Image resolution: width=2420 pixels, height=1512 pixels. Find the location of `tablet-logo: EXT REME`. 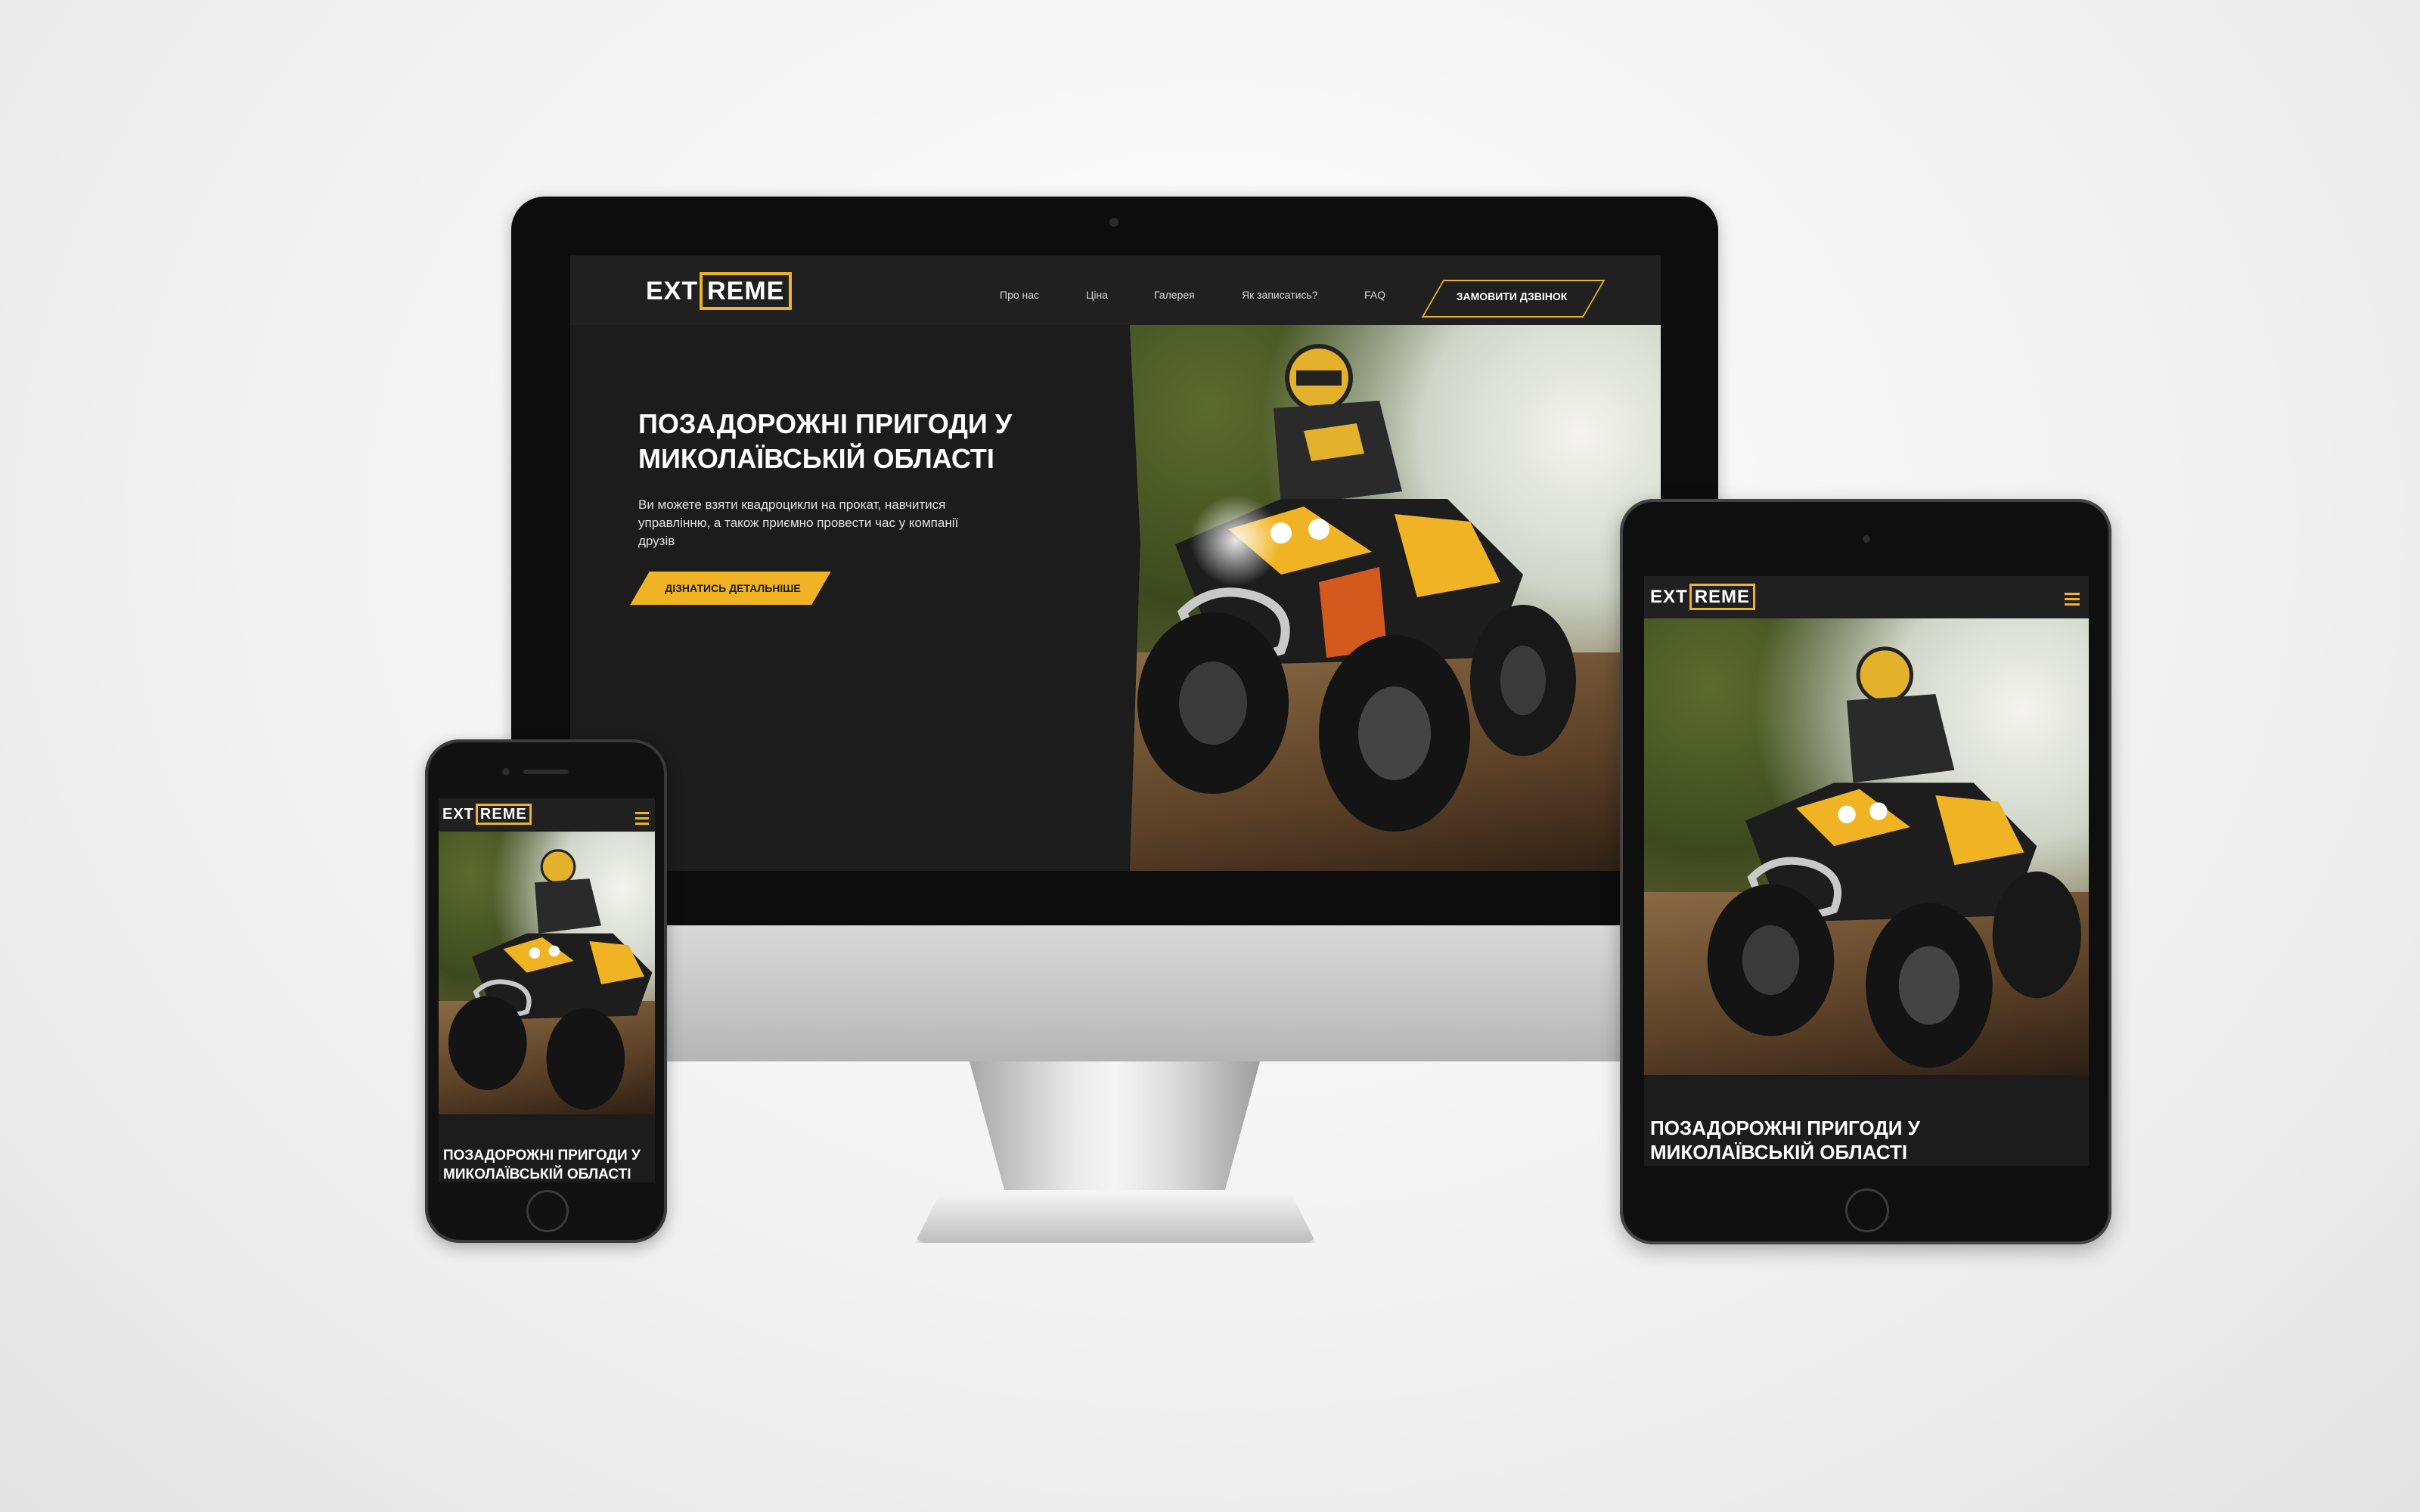

tablet-logo: EXT REME is located at coordinates (1703, 597).